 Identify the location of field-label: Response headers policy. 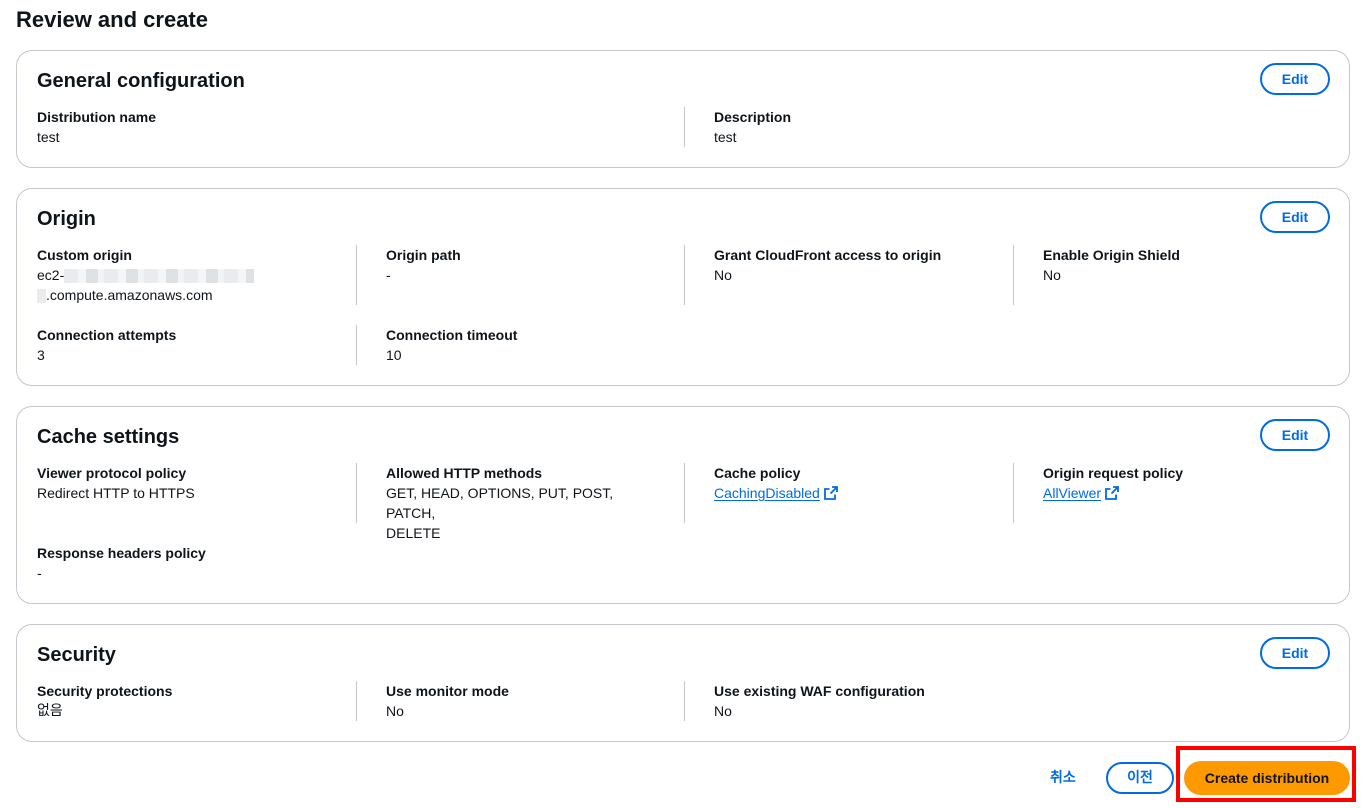
(121, 553).